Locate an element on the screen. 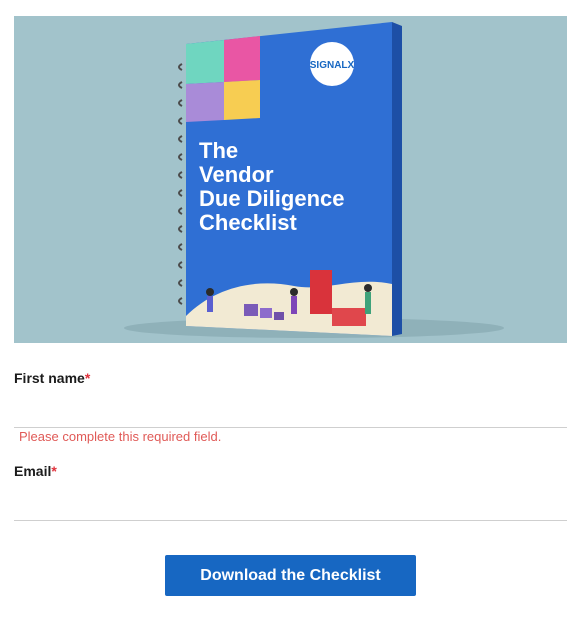 The width and height of the screenshot is (580, 633). book-title-line: Checklist is located at coordinates (248, 222).